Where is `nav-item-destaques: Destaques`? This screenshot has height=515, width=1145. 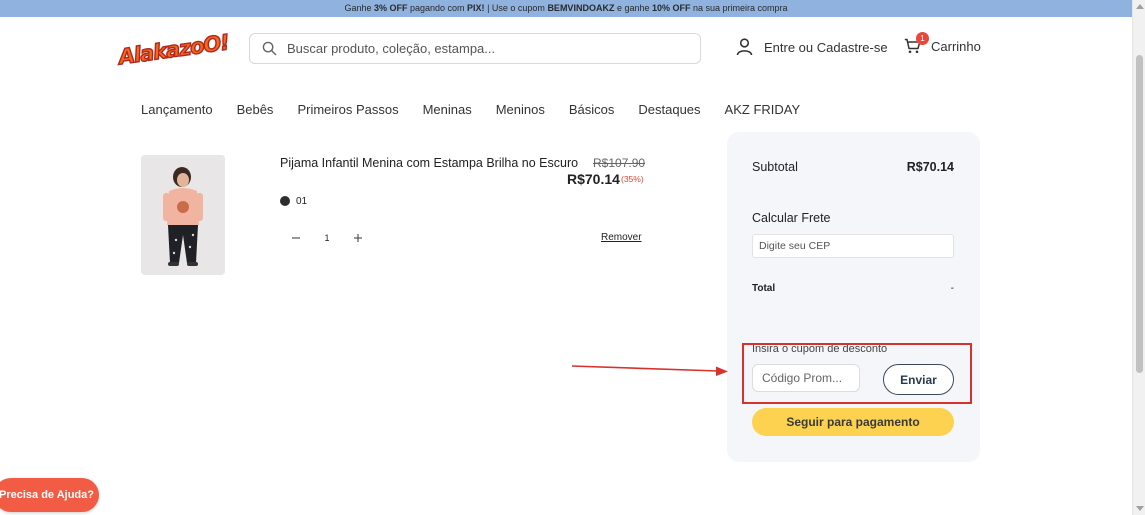
nav-item-destaques: Destaques is located at coordinates (669, 109).